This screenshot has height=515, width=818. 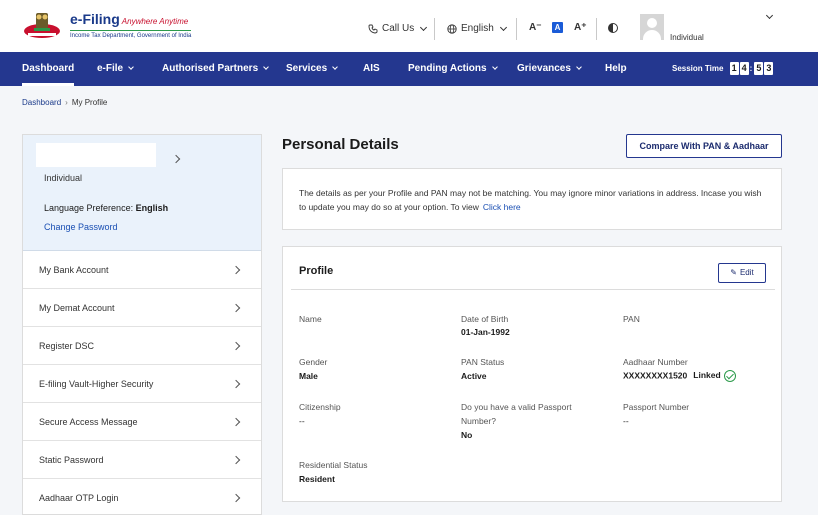 What do you see at coordinates (142, 308) in the screenshot?
I see `sidebar-item-demat-account: My Demat Account` at bounding box center [142, 308].